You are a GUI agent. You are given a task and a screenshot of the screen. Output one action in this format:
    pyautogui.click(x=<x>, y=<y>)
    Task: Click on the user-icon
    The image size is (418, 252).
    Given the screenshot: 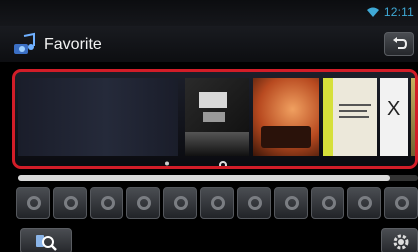 What is the action you would take?
    pyautogui.click(x=167, y=163)
    